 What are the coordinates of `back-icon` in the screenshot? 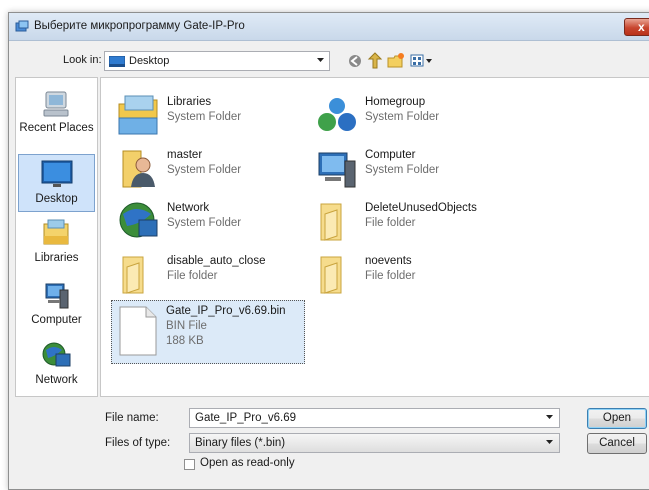 It's located at (355, 61).